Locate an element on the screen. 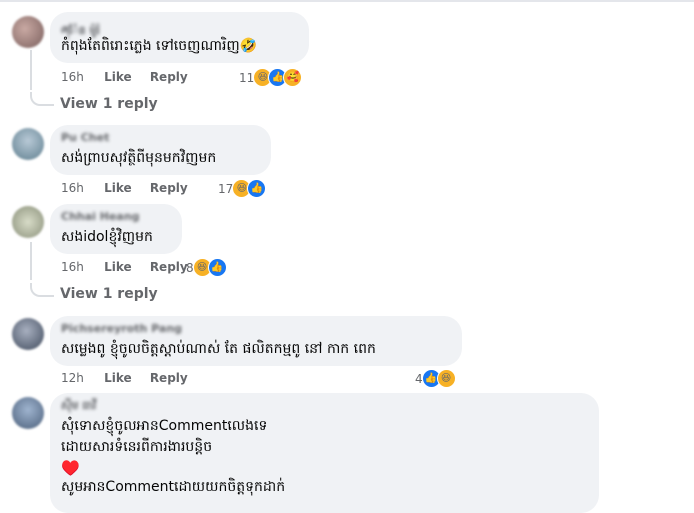 The image size is (694, 513). top-divider is located at coordinates (347, 1).